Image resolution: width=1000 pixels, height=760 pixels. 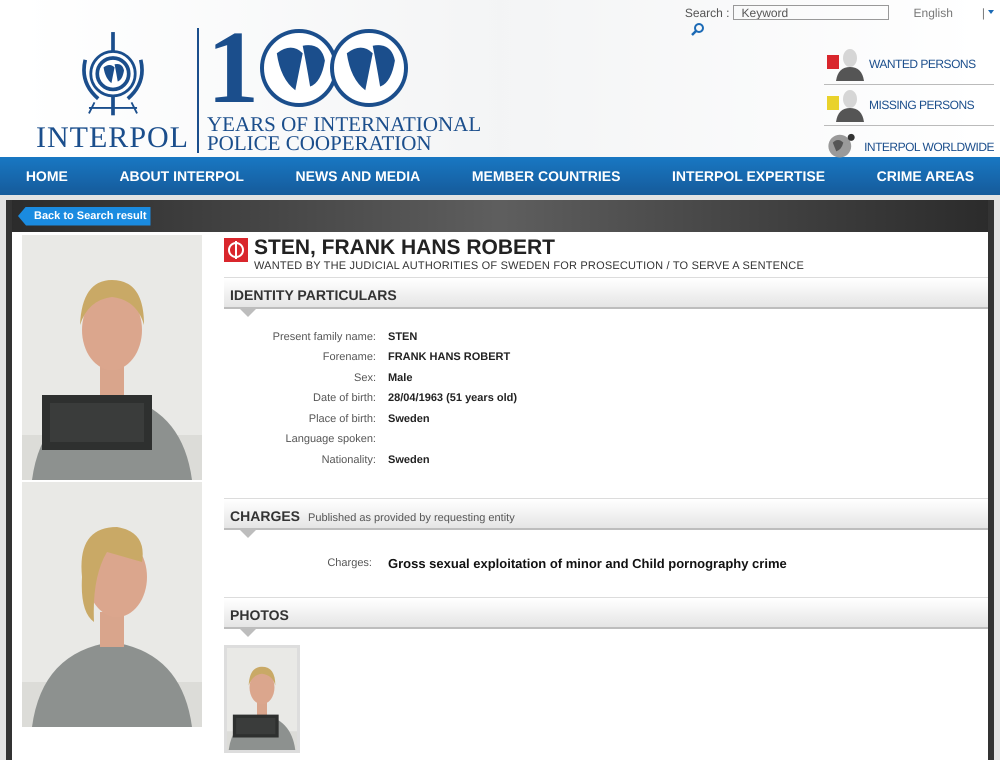 I want to click on logo-wordmark: INTERPOL, so click(x=112, y=138).